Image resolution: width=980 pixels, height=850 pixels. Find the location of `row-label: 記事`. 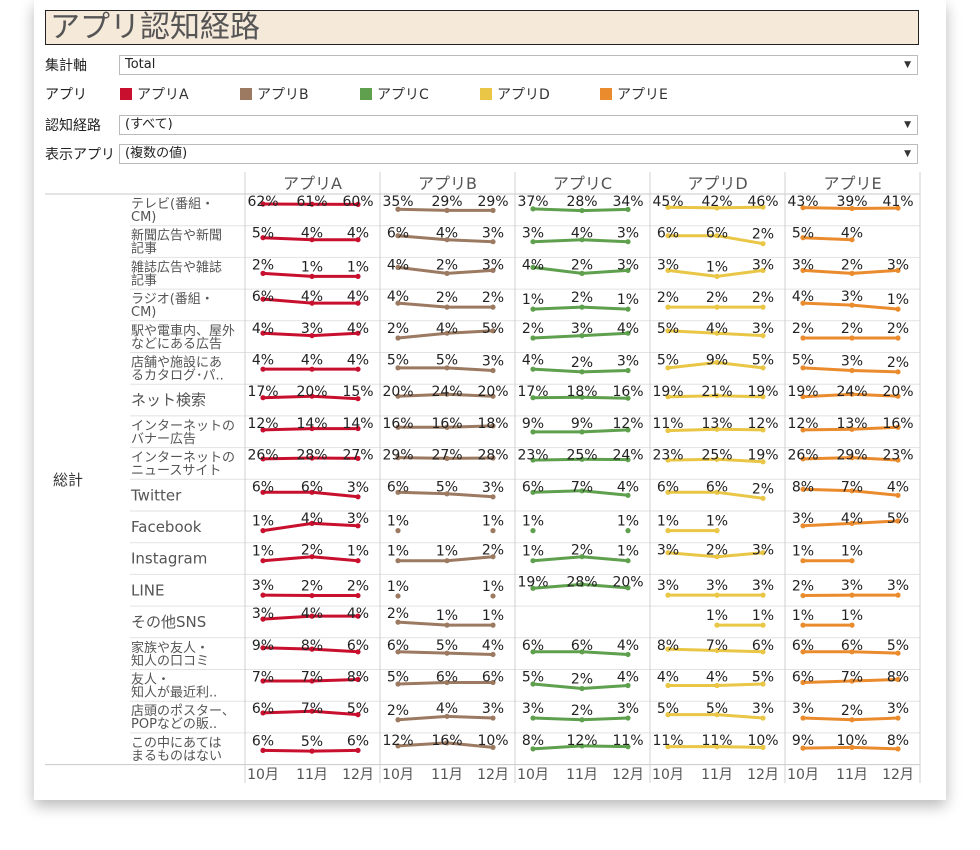

row-label: 記事 is located at coordinates (144, 249).